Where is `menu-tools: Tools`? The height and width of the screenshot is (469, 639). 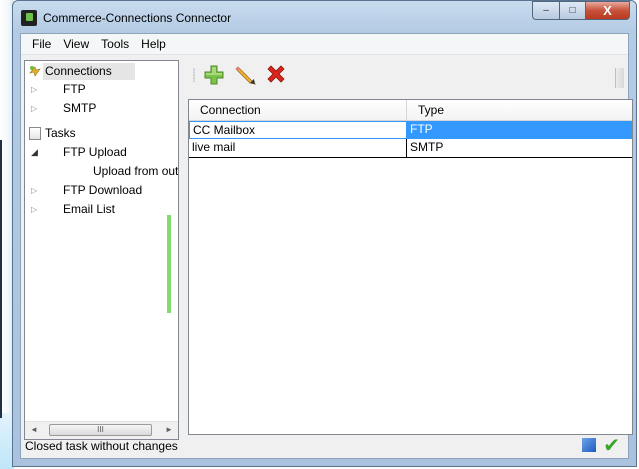 menu-tools: Tools is located at coordinates (115, 44).